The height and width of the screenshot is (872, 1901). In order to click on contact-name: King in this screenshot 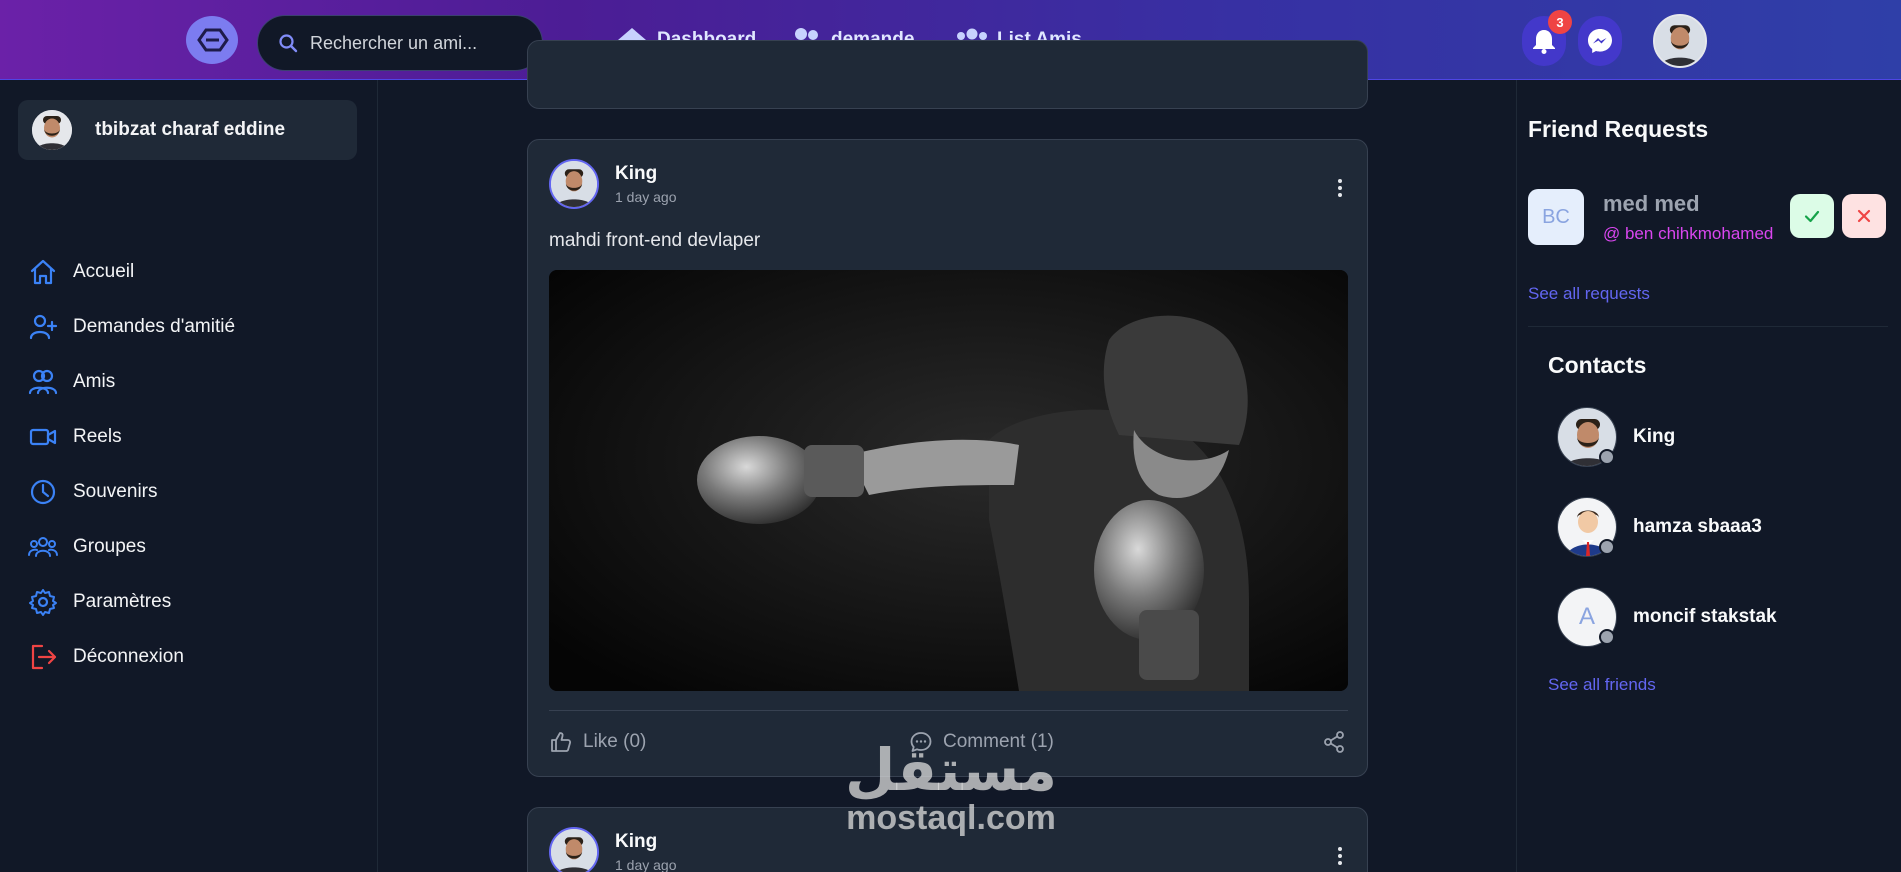, I will do `click(1654, 436)`.